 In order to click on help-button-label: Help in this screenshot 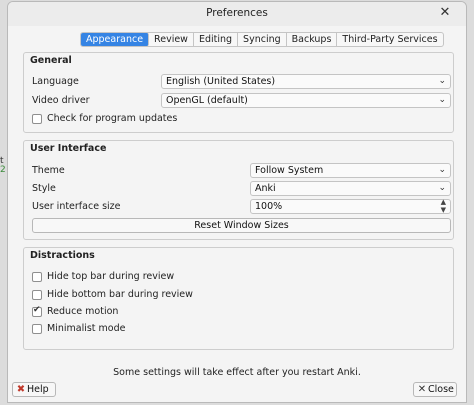, I will do `click(38, 389)`.